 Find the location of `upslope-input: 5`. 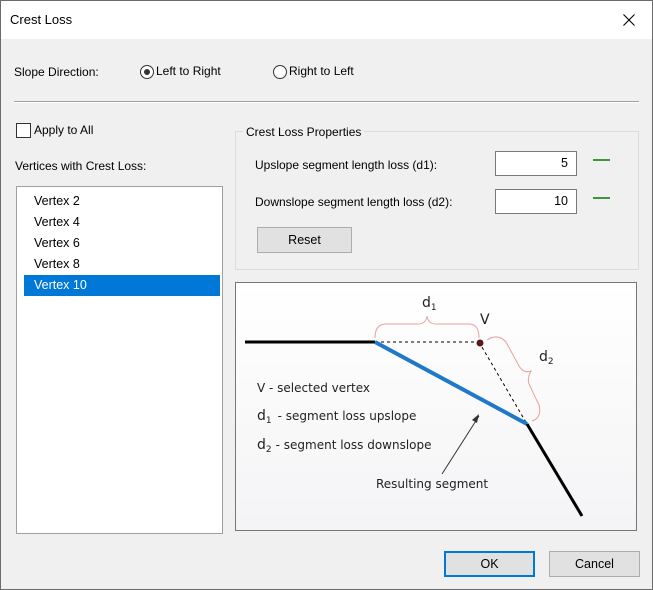

upslope-input: 5 is located at coordinates (536, 163).